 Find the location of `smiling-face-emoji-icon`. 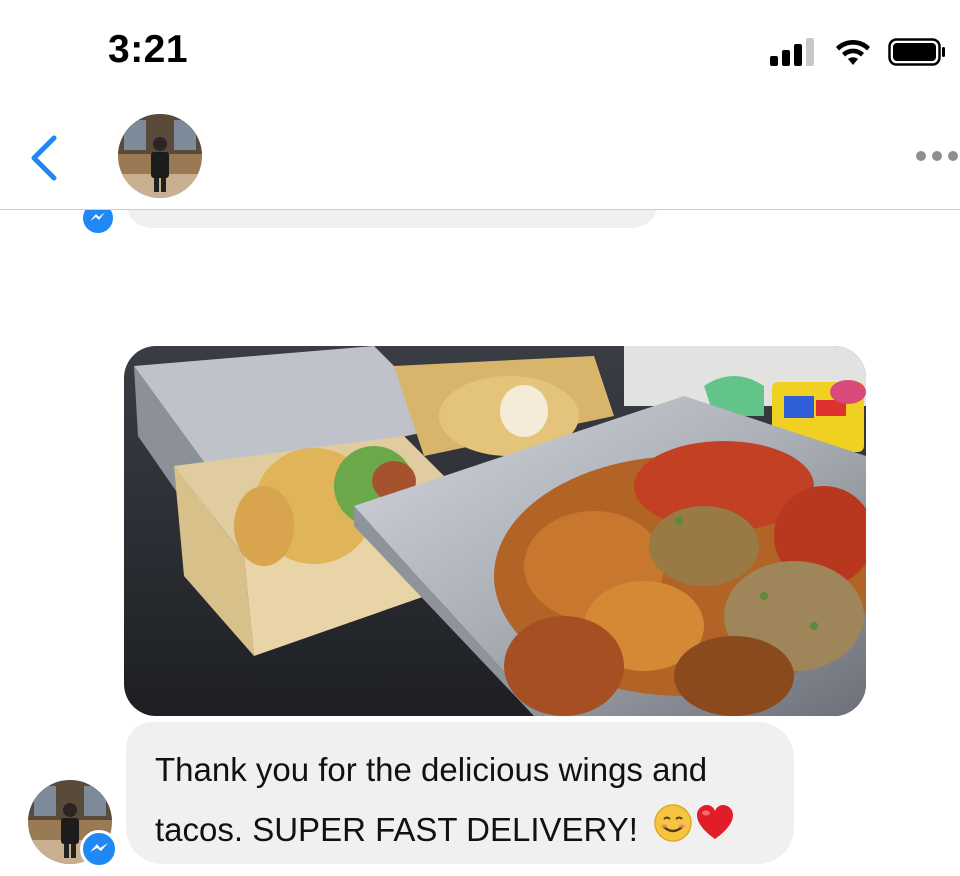

smiling-face-emoji-icon is located at coordinates (673, 832).